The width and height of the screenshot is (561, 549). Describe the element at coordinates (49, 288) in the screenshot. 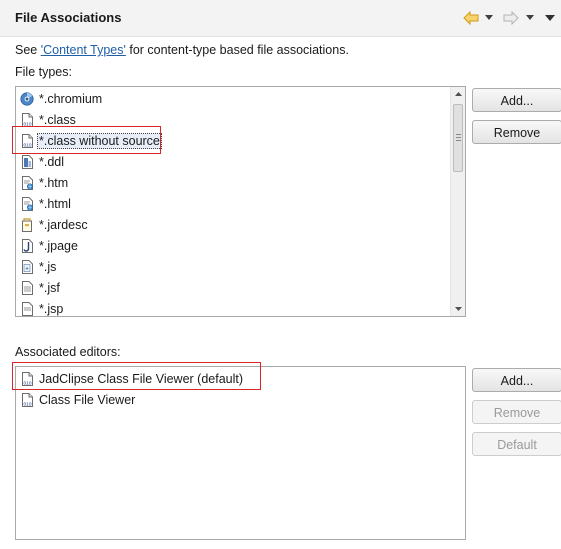

I see `list-item-label: *.jsf` at that location.